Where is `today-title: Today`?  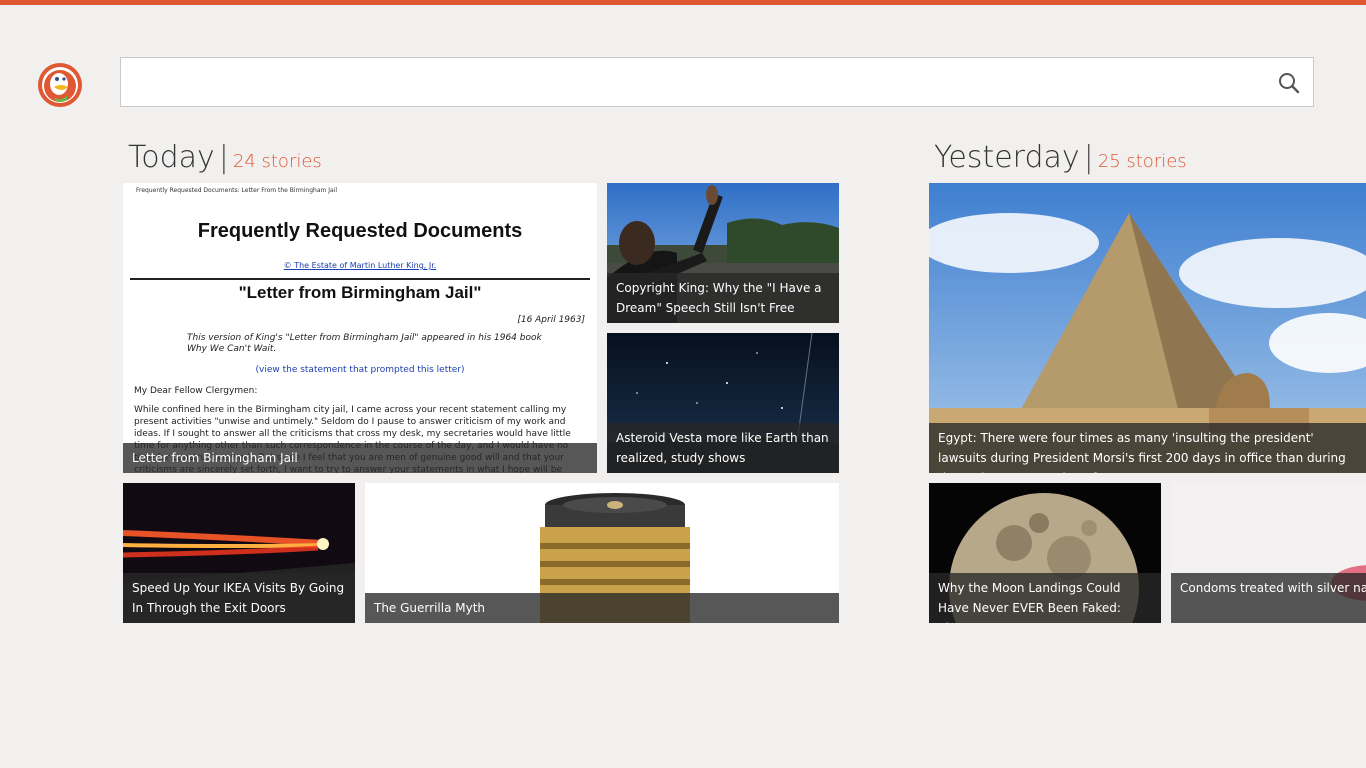
today-title: Today is located at coordinates (171, 157).